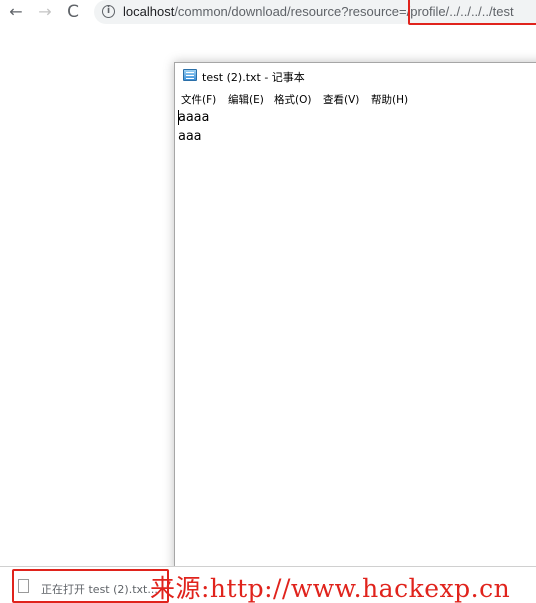 The width and height of the screenshot is (536, 603). Describe the element at coordinates (16, 12) in the screenshot. I see `back-arrow-icon: ←` at that location.